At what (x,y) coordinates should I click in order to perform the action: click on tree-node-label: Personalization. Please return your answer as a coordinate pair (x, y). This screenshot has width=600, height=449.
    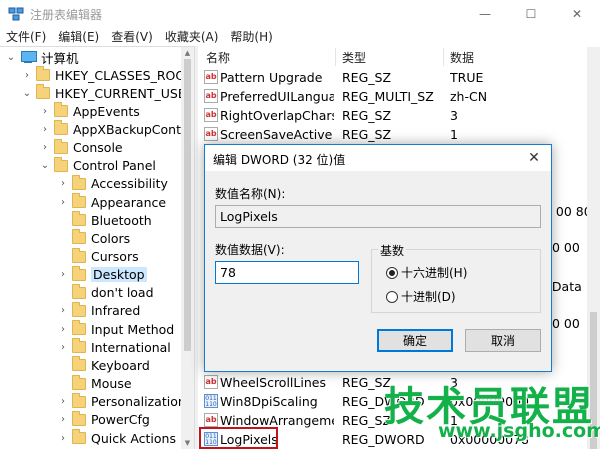
    Looking at the image, I should click on (138, 402).